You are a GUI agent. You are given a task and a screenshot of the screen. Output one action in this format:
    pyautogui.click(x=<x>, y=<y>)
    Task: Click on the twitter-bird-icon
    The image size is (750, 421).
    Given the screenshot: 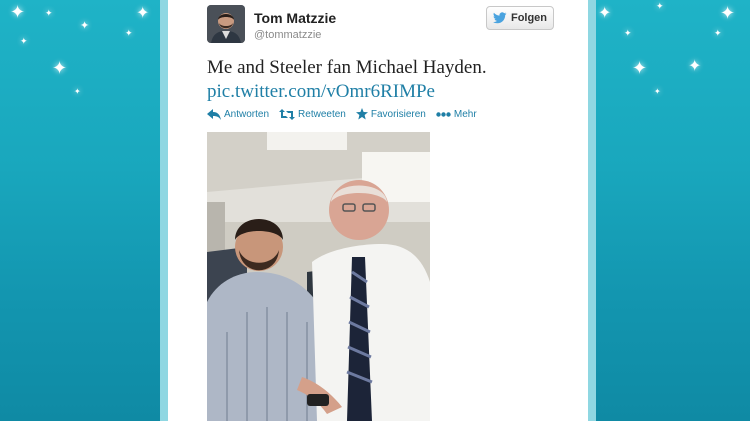 What is the action you would take?
    pyautogui.click(x=499, y=18)
    